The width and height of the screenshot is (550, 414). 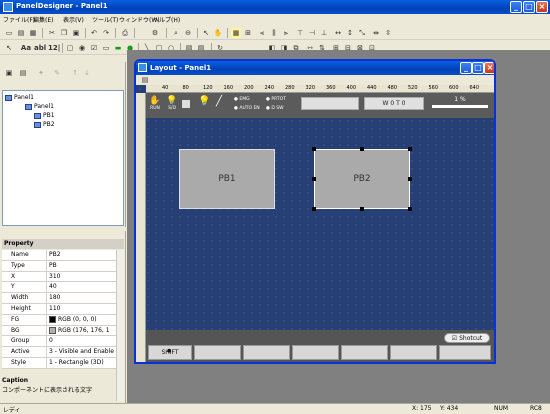 What do you see at coordinates (81, 309) in the screenshot?
I see `property-value: 110` at bounding box center [81, 309].